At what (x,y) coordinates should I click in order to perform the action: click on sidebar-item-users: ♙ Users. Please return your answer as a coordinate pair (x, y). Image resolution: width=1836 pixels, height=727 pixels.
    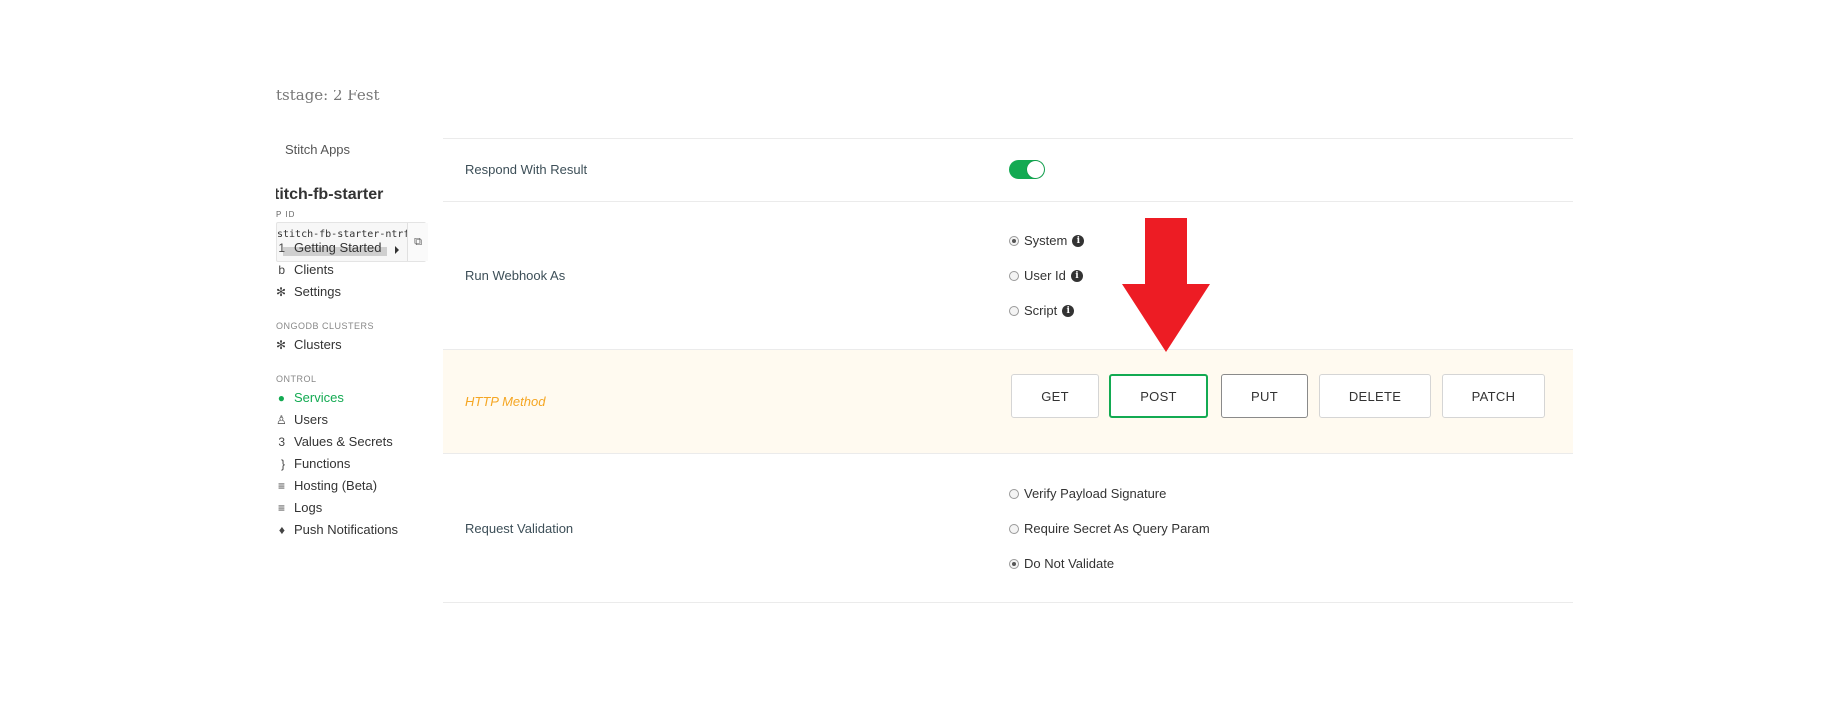
    Looking at the image, I should click on (302, 419).